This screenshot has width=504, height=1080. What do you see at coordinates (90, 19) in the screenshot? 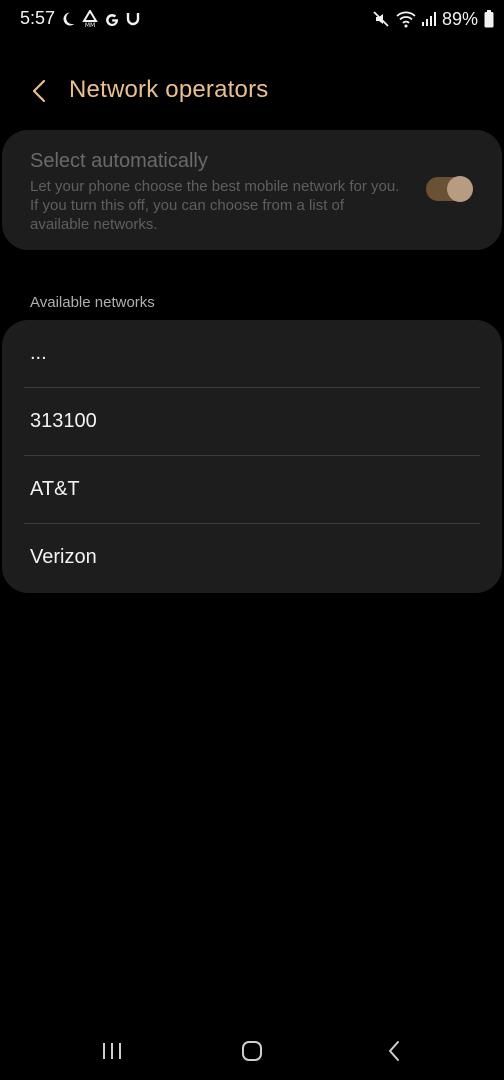
I see `mm-icon: MM` at bounding box center [90, 19].